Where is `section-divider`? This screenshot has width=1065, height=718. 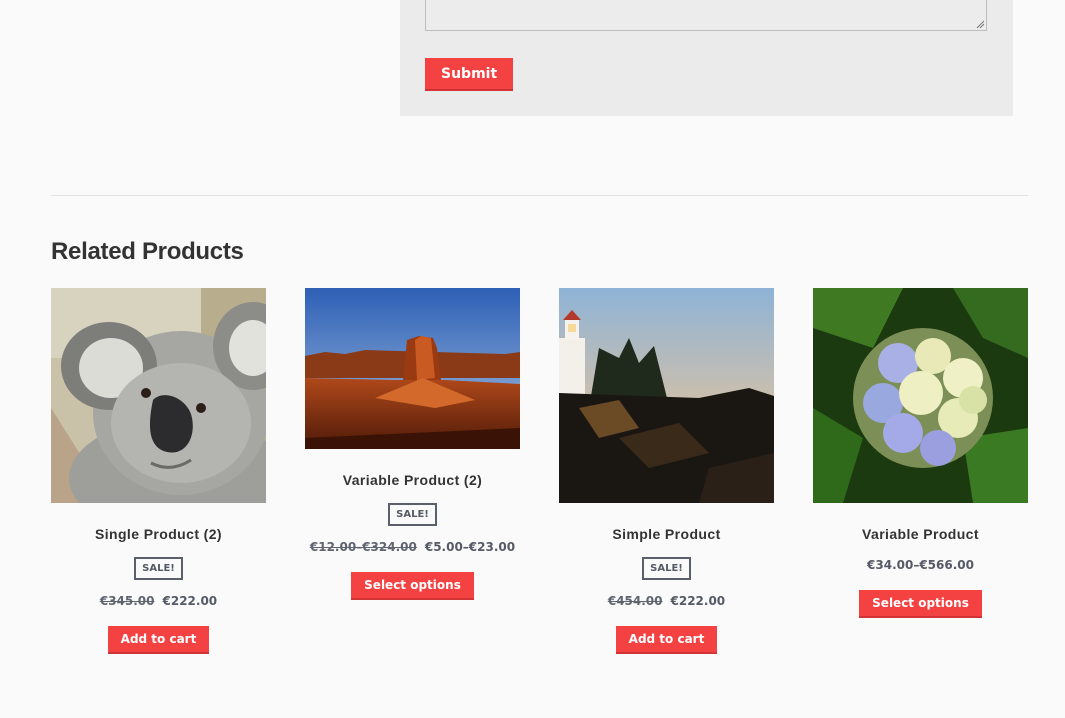
section-divider is located at coordinates (539, 195).